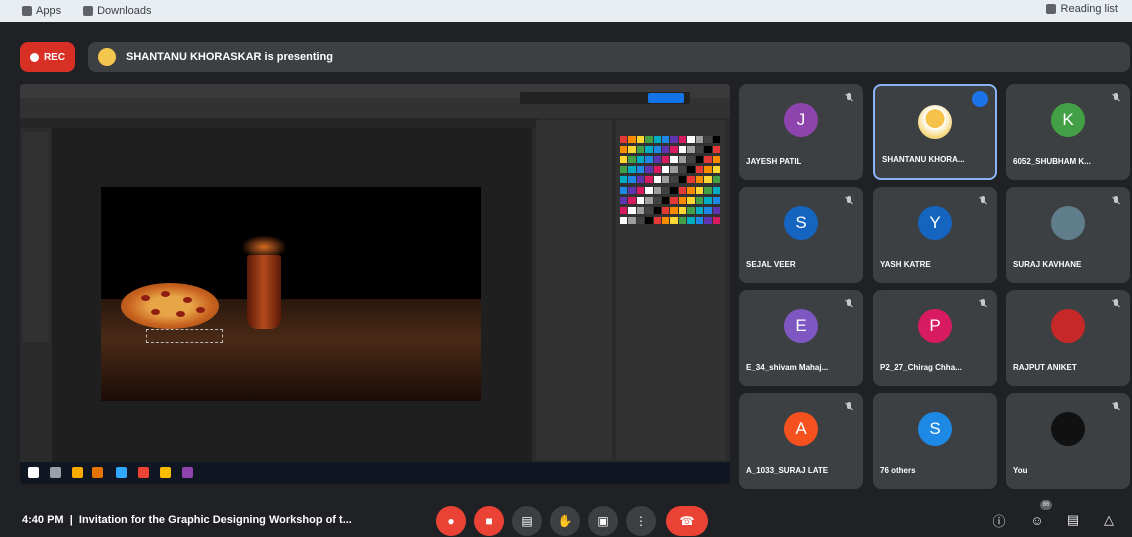 This screenshot has width=1132, height=537. Describe the element at coordinates (77, 472) in the screenshot. I see `taskbar-folder-icon` at that location.